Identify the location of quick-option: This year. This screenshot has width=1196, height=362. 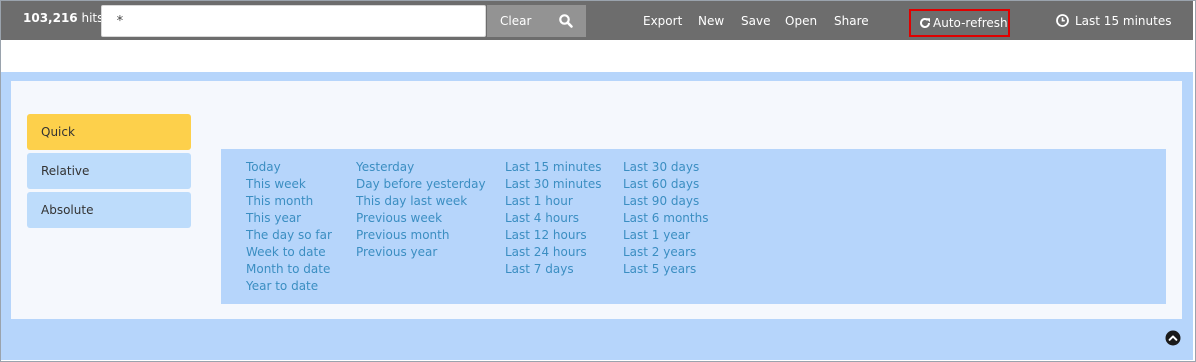
(289, 218).